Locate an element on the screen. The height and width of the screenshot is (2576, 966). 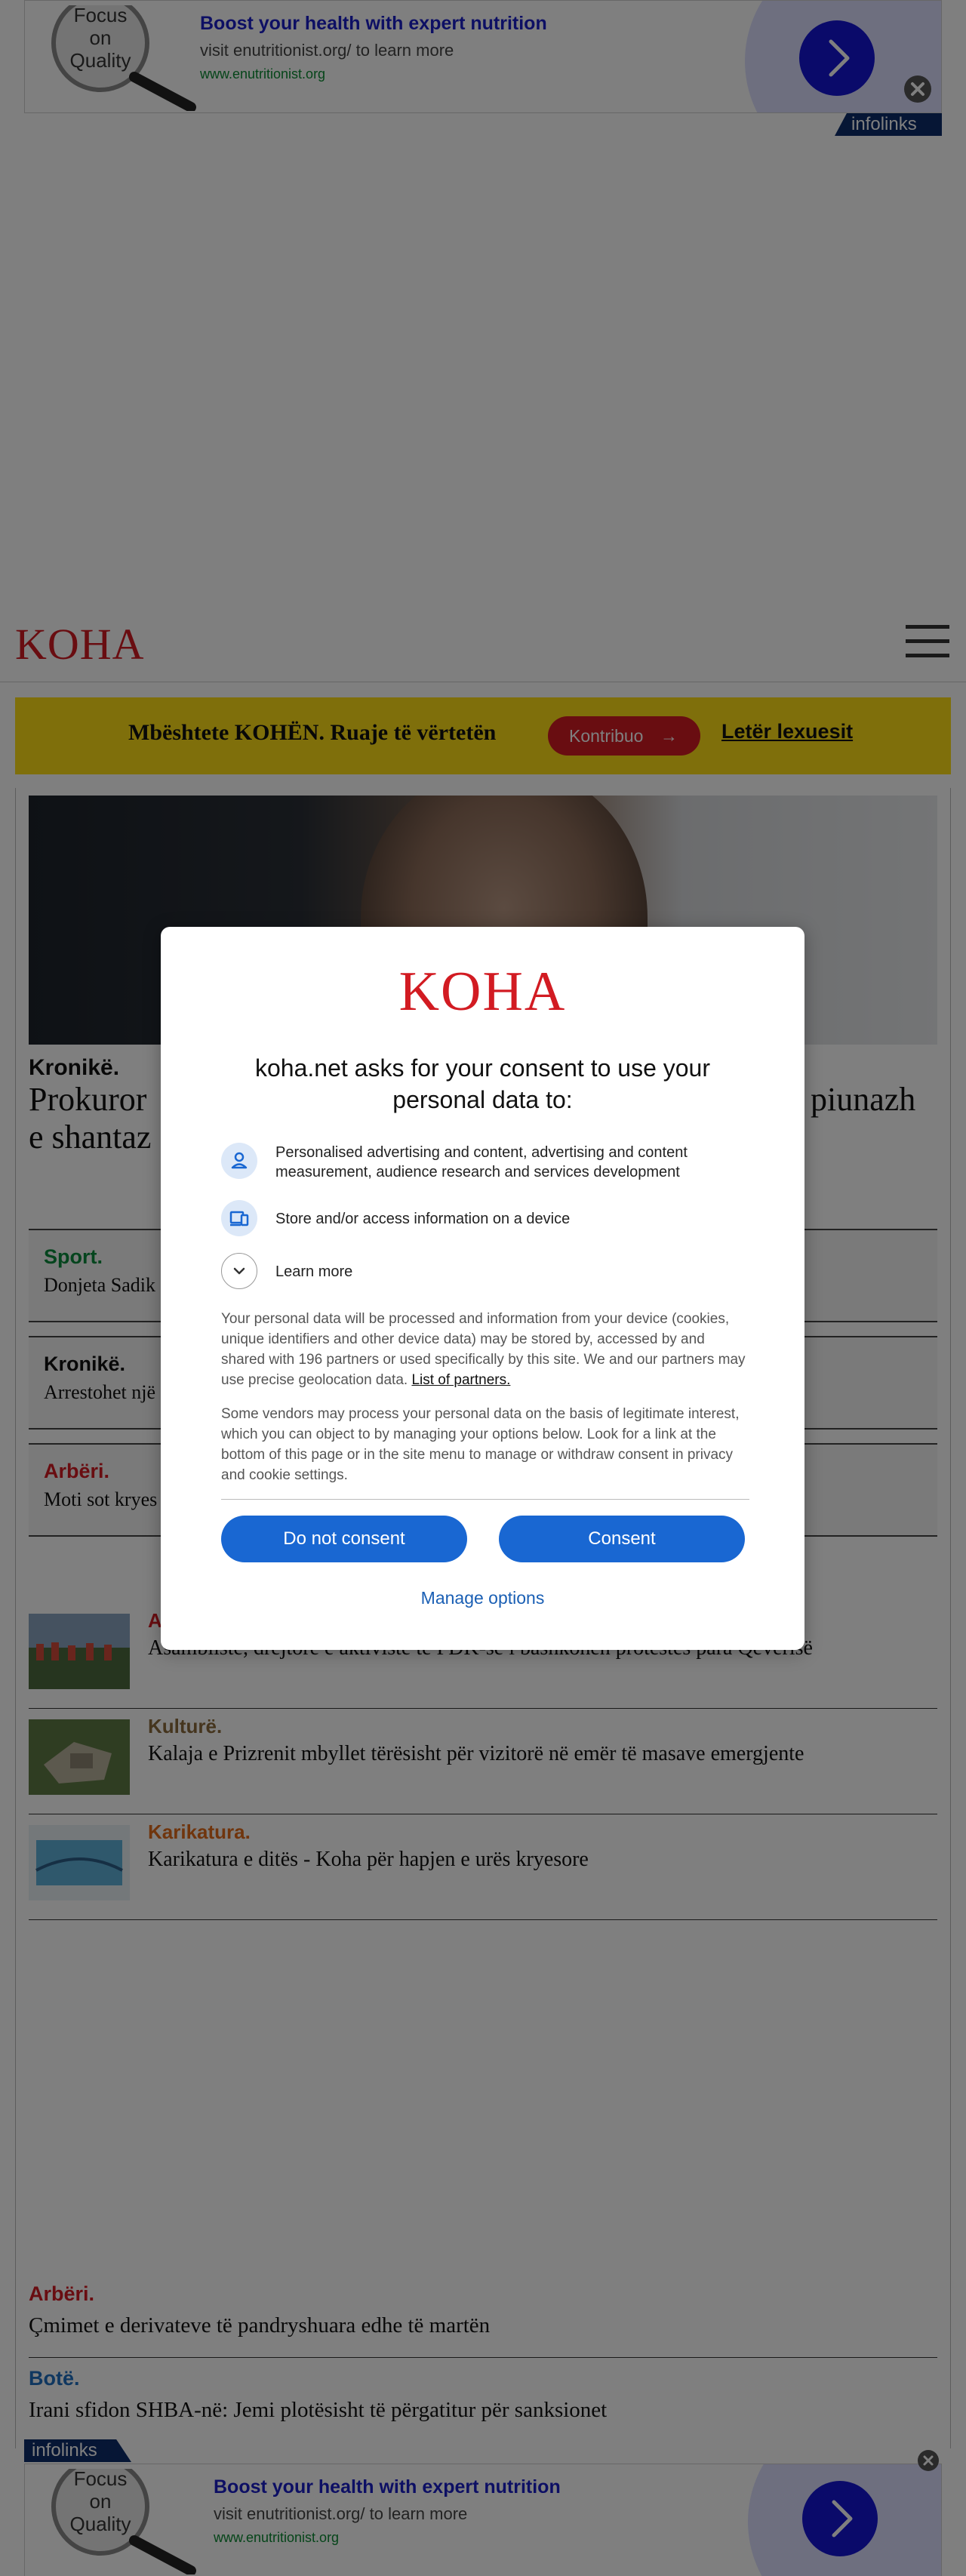
learn-more-toggle: Learn more is located at coordinates (485, 1271).